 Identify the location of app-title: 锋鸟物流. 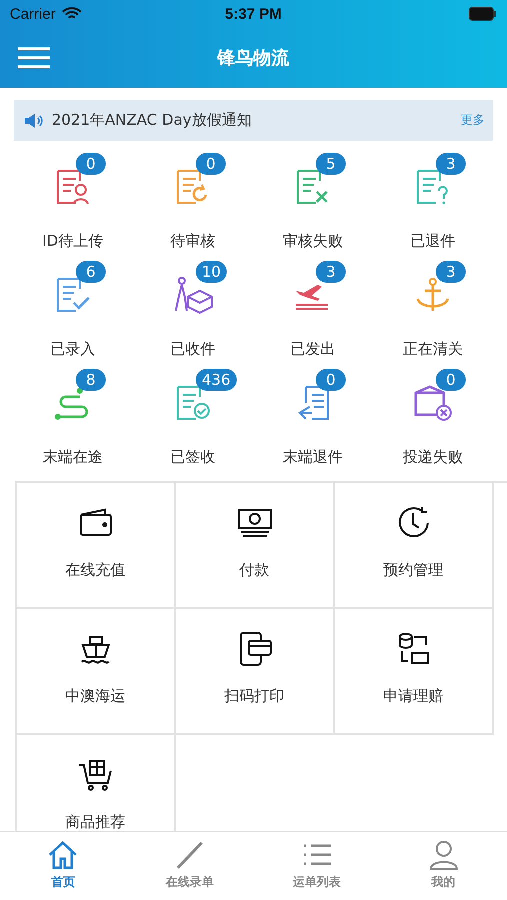
(254, 58).